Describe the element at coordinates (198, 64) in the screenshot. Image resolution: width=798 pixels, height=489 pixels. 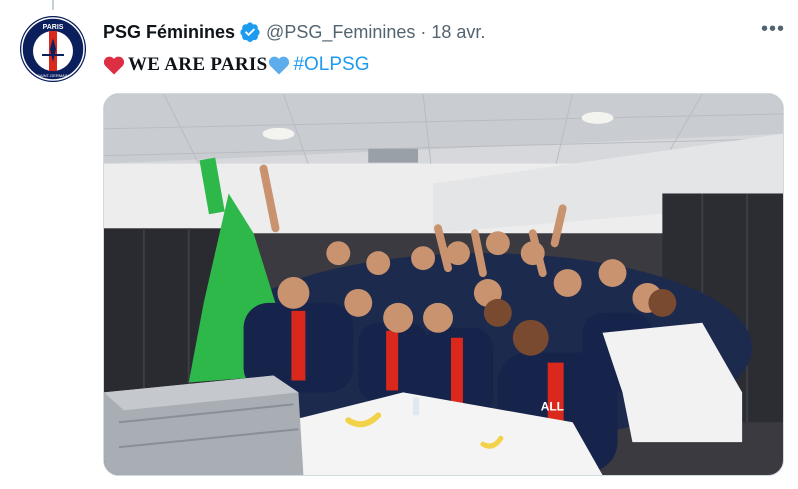
I see `tweet-main-text: WE ARE PARIS` at that location.